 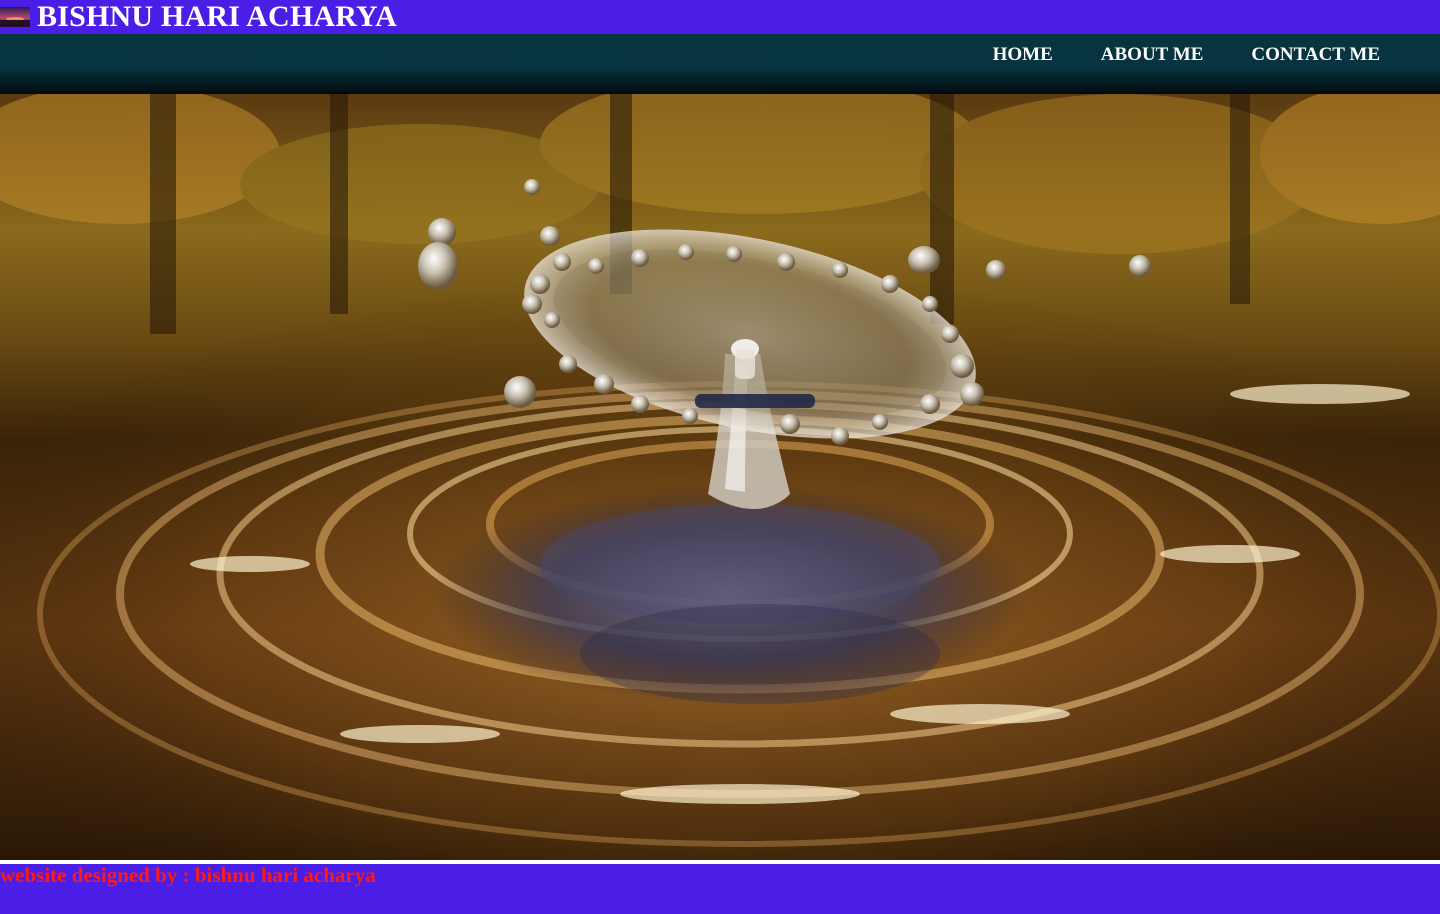 What do you see at coordinates (1023, 55) in the screenshot?
I see `nav-home-link: HOME` at bounding box center [1023, 55].